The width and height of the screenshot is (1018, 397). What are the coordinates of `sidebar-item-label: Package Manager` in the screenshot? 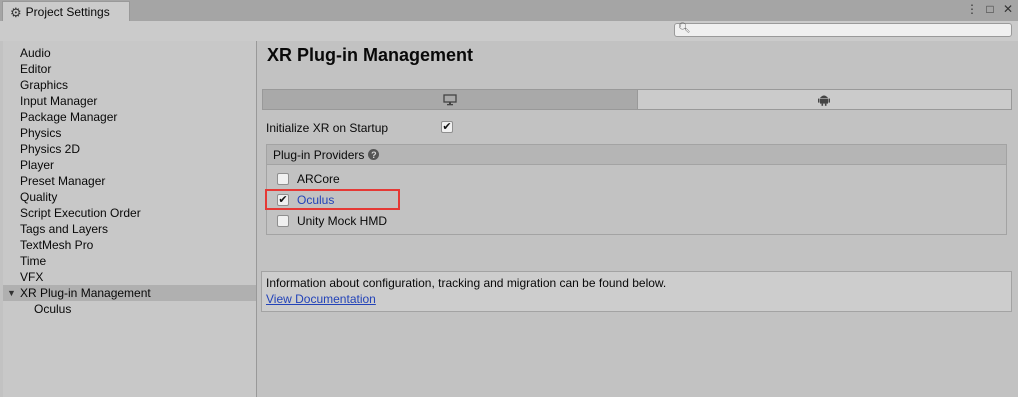 It's located at (69, 117).